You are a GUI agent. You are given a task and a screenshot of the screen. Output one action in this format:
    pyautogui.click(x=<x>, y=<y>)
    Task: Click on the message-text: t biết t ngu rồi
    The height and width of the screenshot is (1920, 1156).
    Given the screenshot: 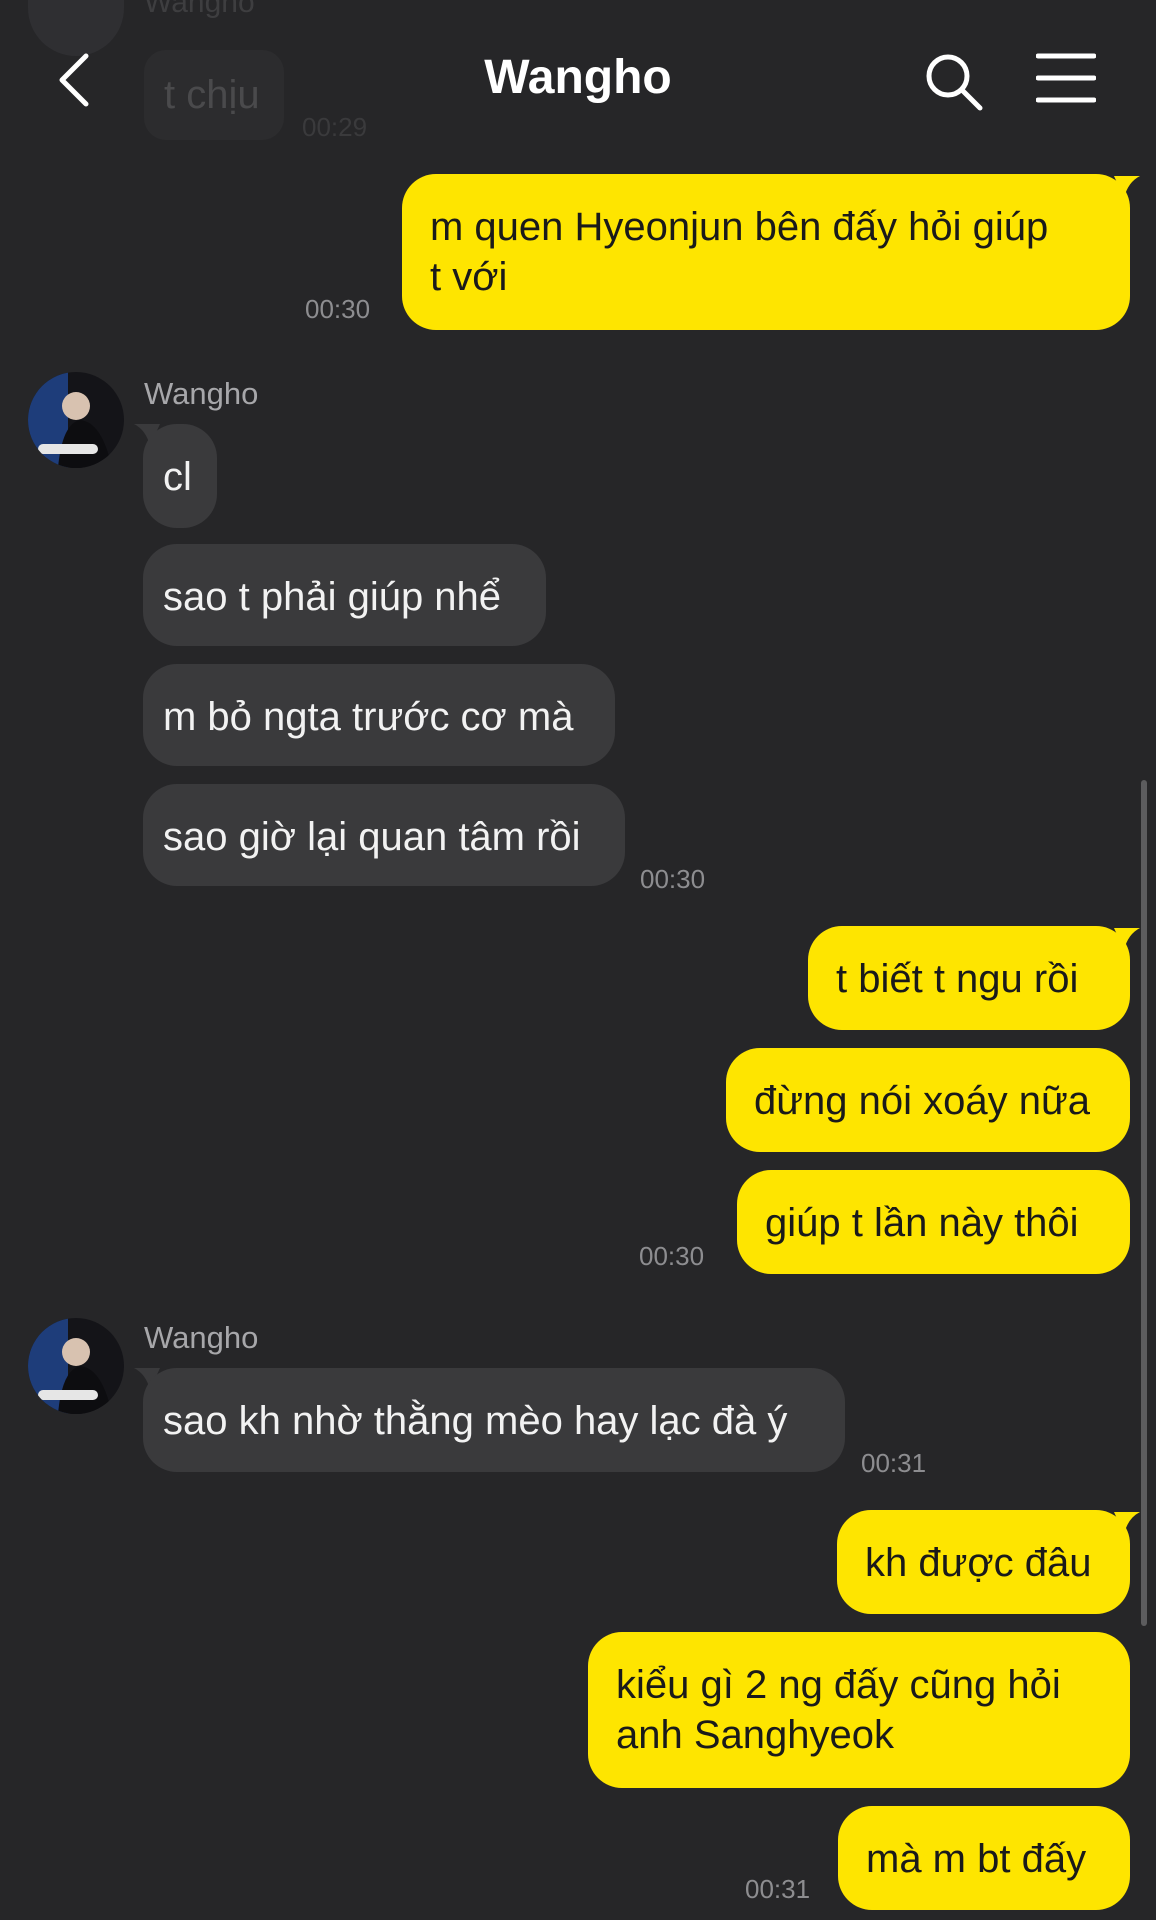 What is the action you would take?
    pyautogui.click(x=957, y=979)
    